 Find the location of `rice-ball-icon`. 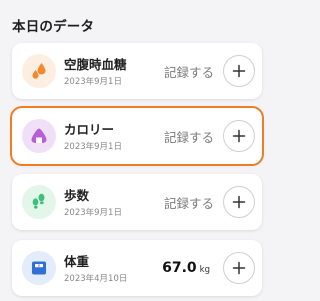

rice-ball-icon is located at coordinates (39, 136).